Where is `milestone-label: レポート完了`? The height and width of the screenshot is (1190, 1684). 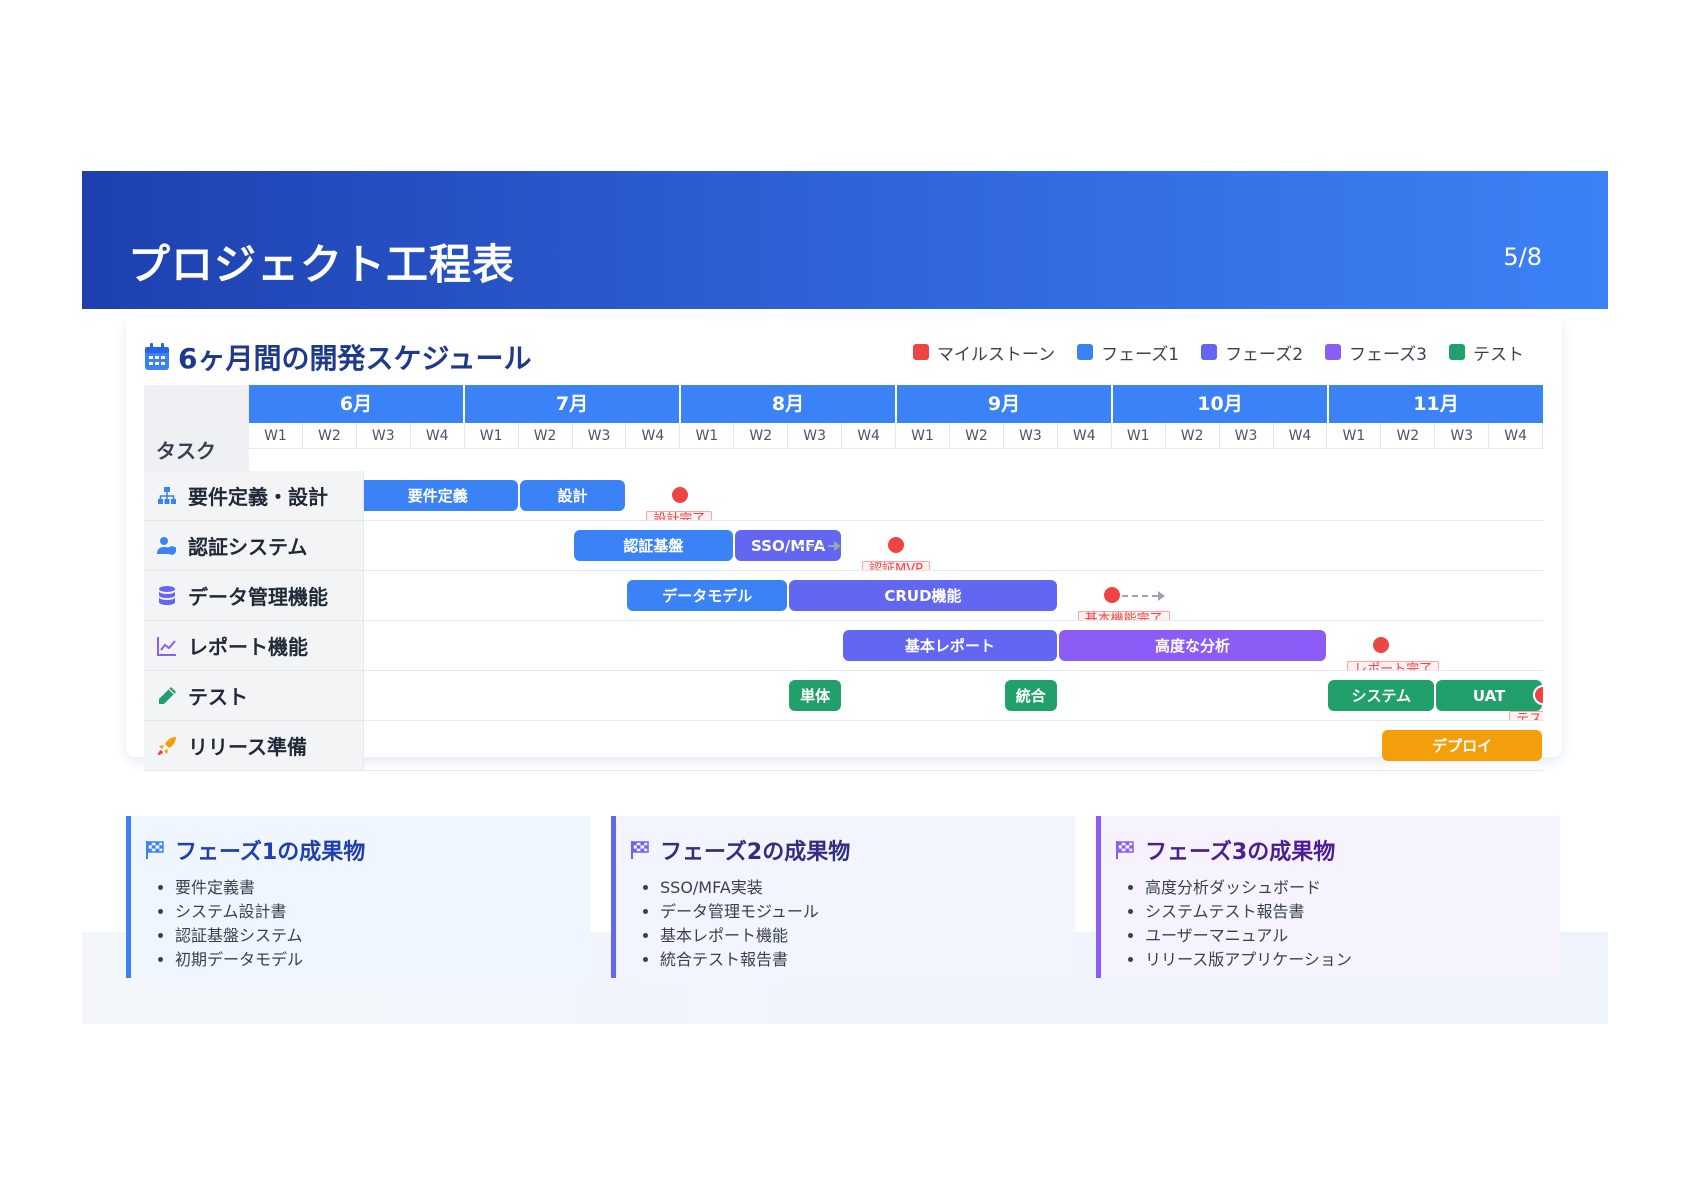
milestone-label: レポート完了 is located at coordinates (1393, 665).